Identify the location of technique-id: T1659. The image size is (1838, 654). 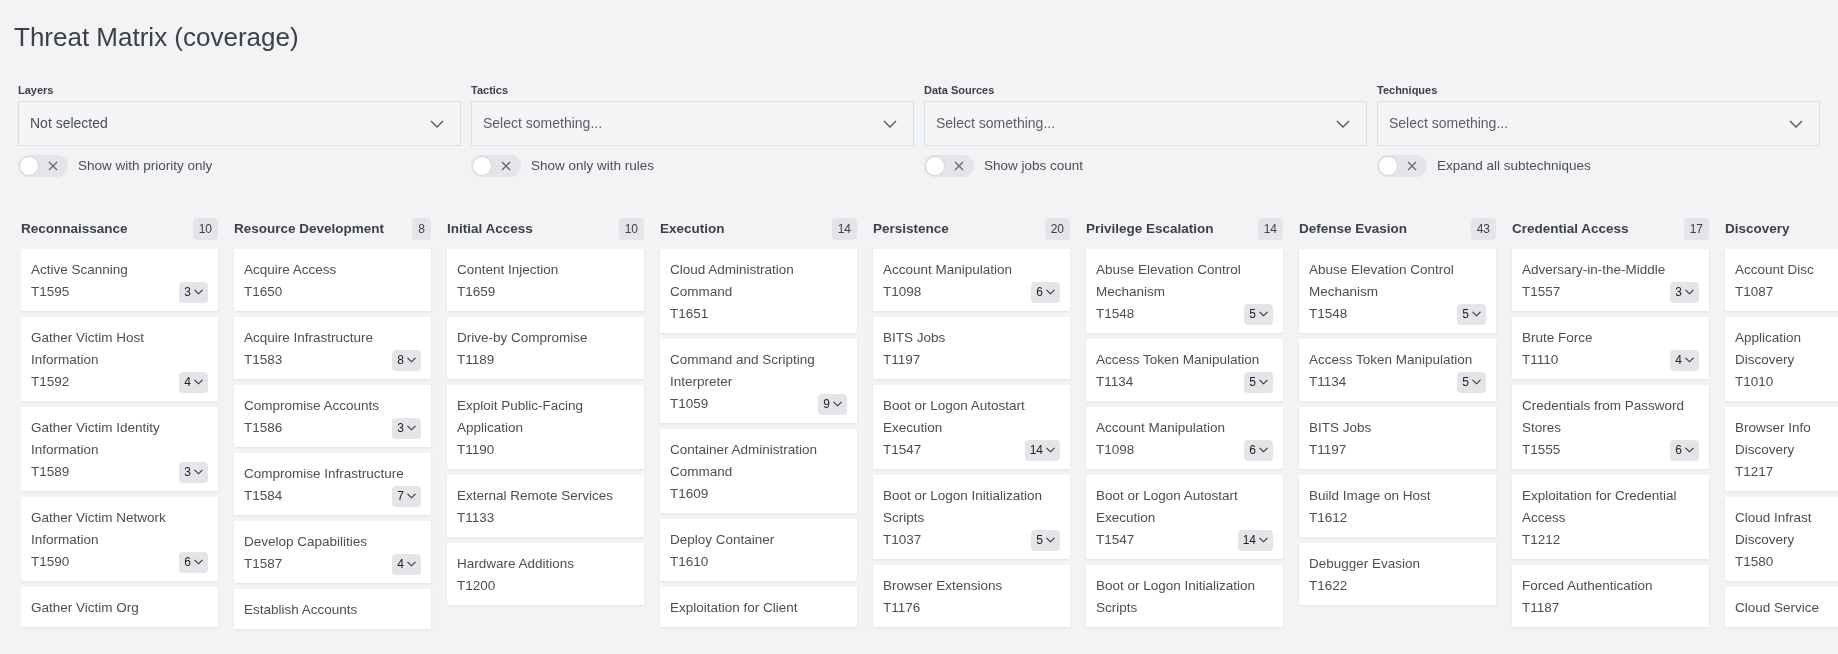
(476, 292).